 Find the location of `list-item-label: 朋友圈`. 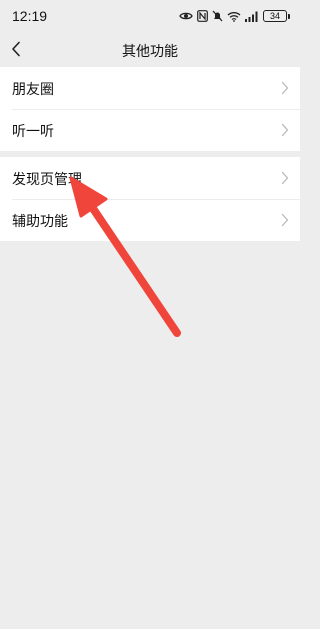

list-item-label: 朋友圈 is located at coordinates (33, 90).